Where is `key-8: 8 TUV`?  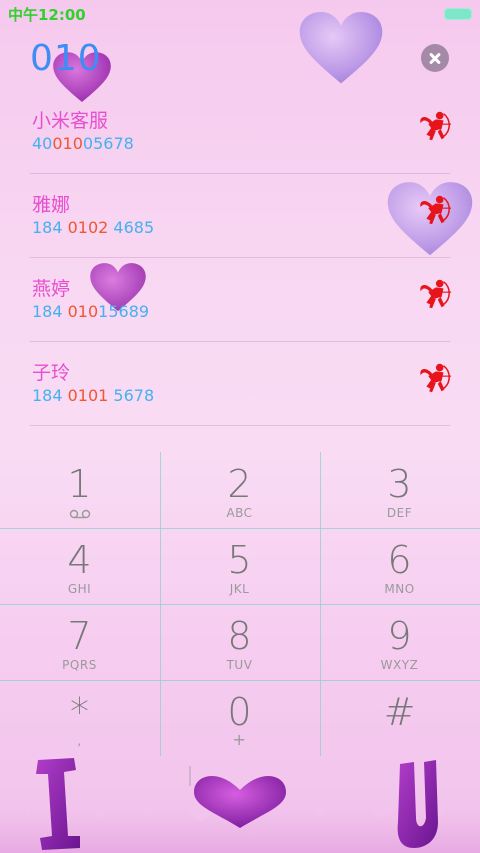
key-8: 8 TUV is located at coordinates (239, 642).